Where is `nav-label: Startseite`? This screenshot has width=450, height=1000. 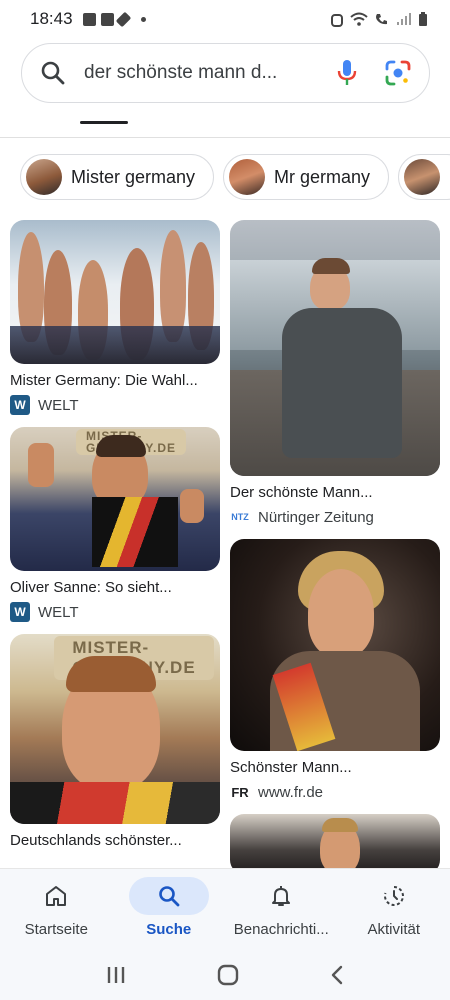
nav-label: Startseite is located at coordinates (56, 929).